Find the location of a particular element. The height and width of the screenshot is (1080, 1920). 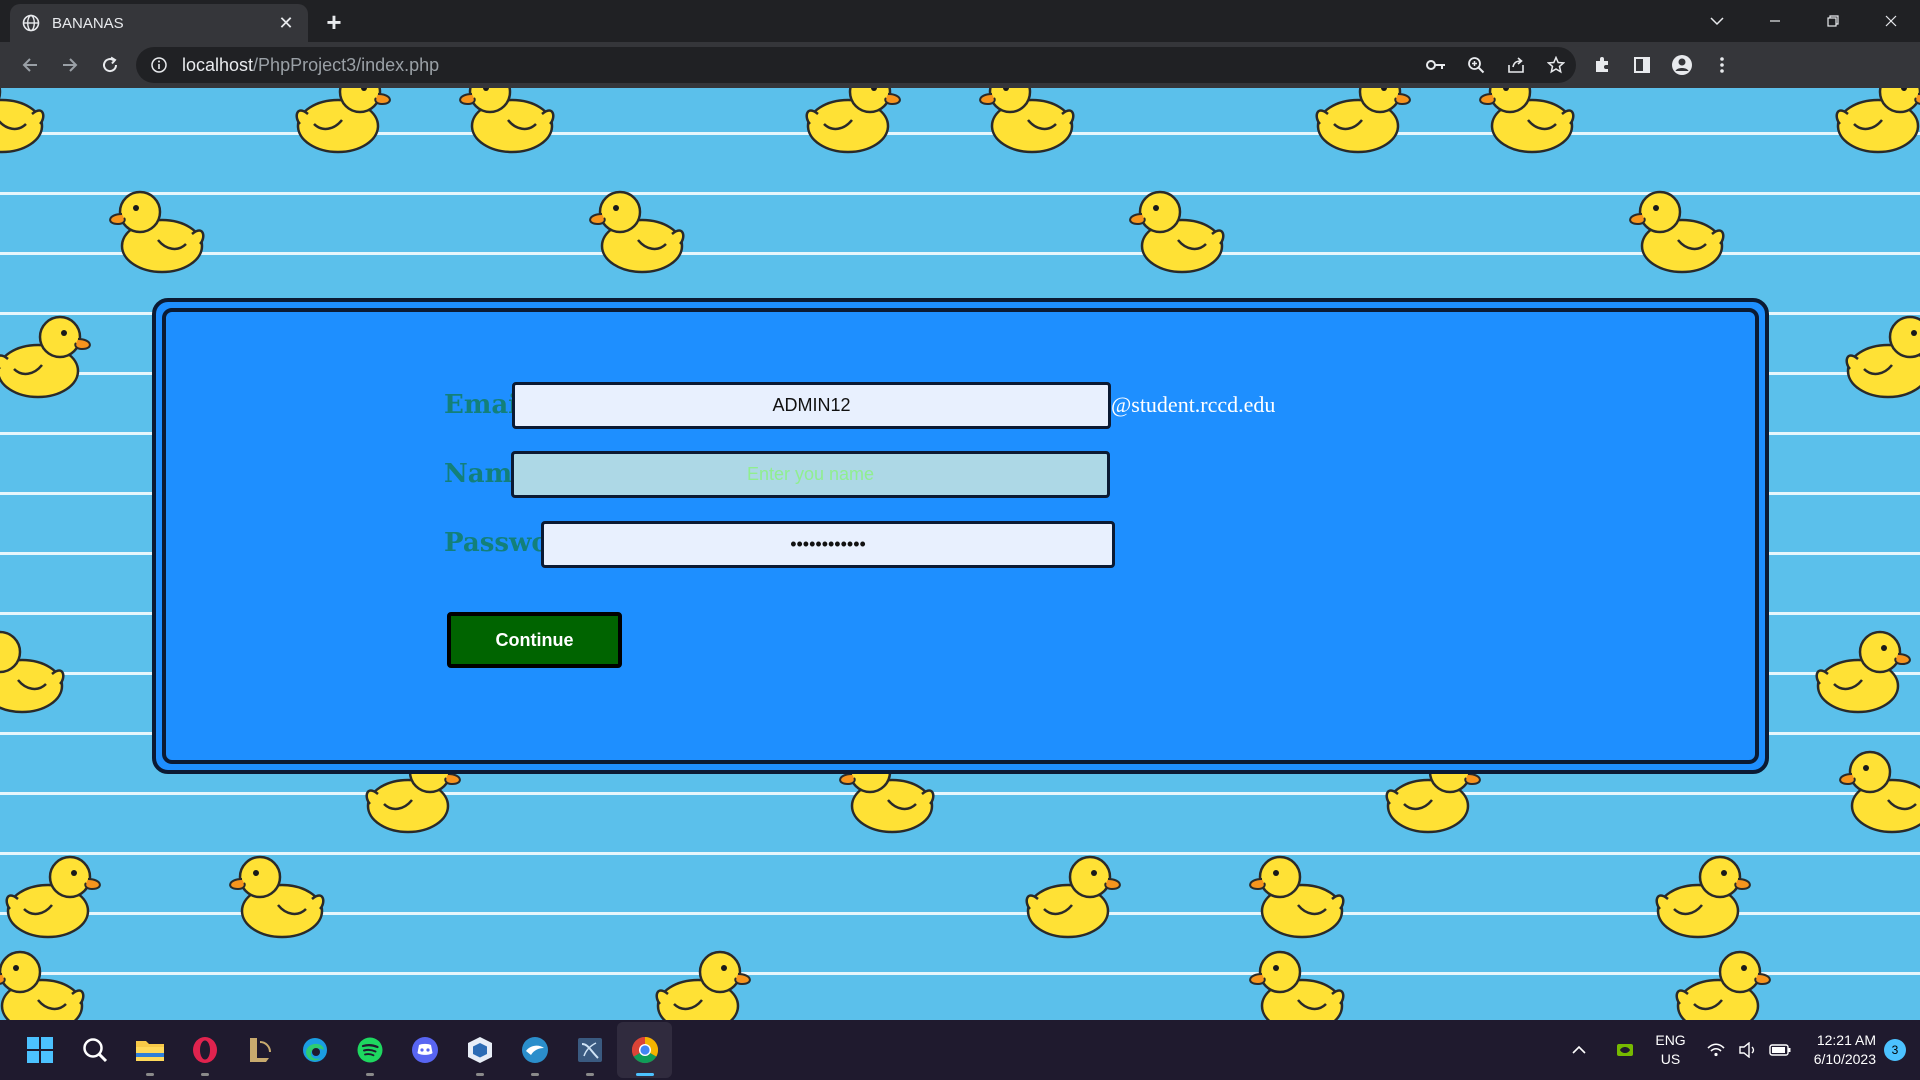

site-info-icon is located at coordinates (159, 65).